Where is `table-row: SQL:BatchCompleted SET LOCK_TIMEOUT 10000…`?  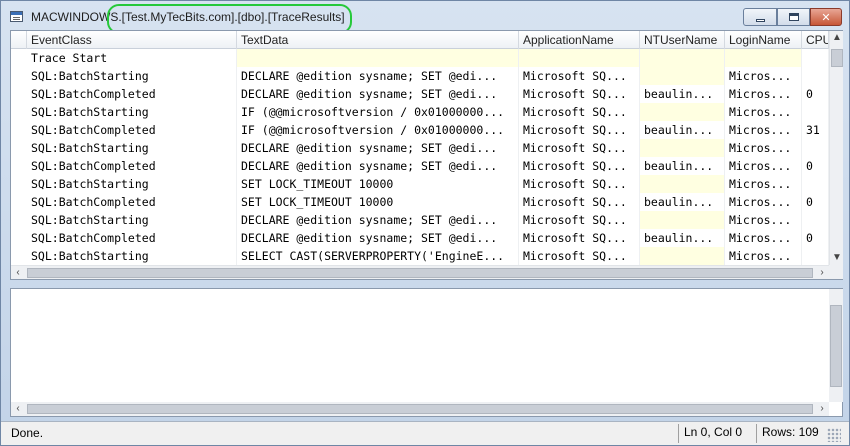 table-row: SQL:BatchCompleted SET LOCK_TIMEOUT 10000… is located at coordinates (420, 202).